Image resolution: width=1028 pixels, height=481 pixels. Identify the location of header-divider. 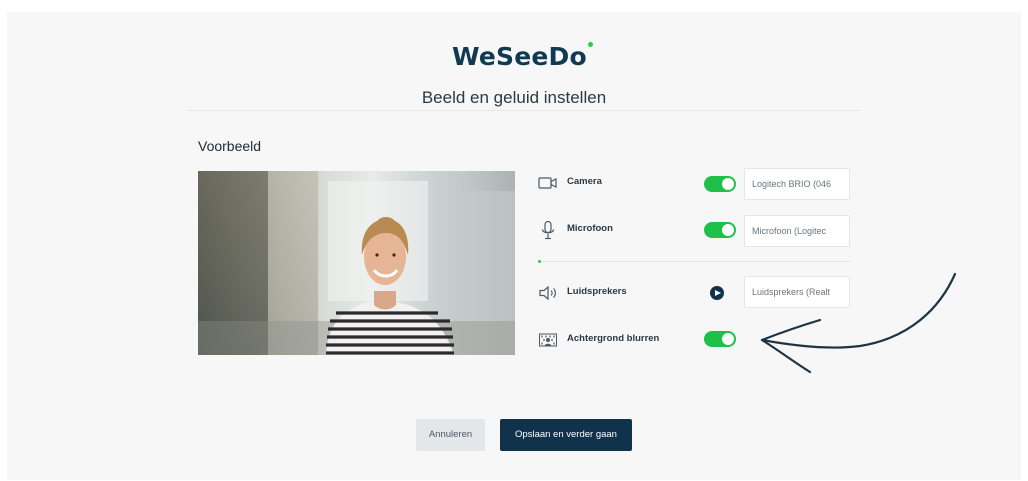
(523, 110).